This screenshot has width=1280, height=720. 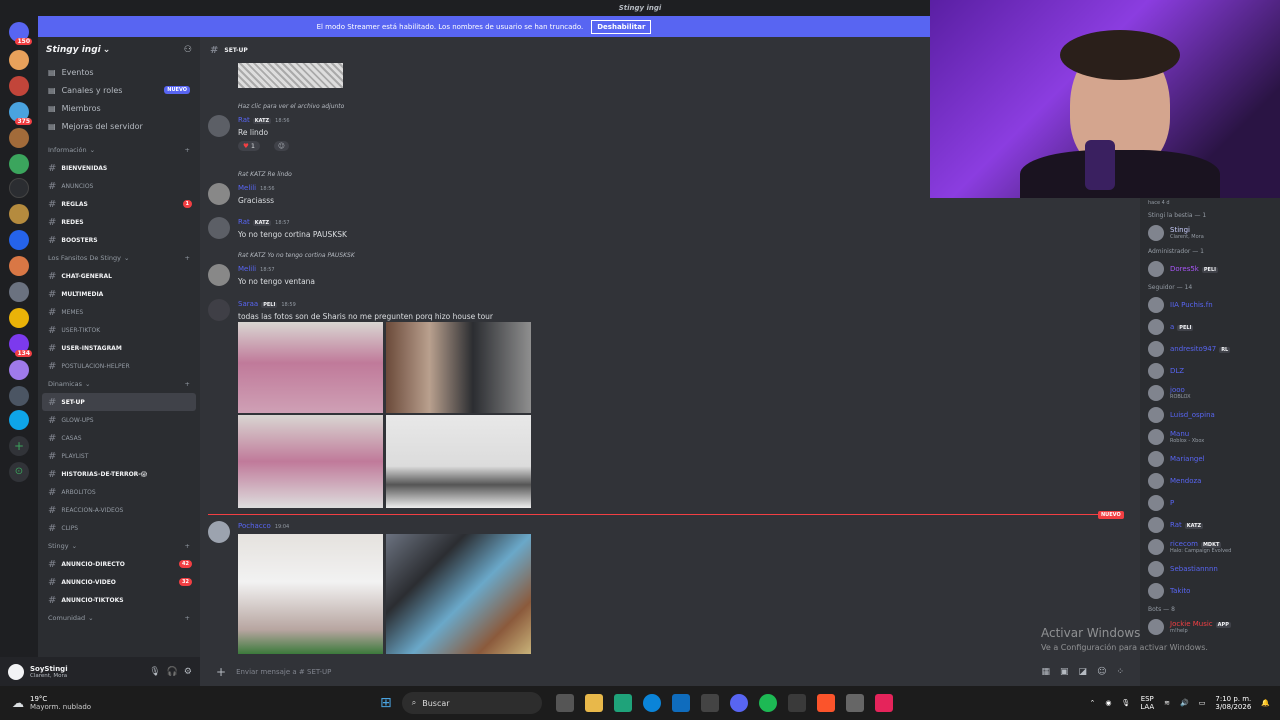 What do you see at coordinates (854, 703) in the screenshot?
I see `obs-icon` at bounding box center [854, 703].